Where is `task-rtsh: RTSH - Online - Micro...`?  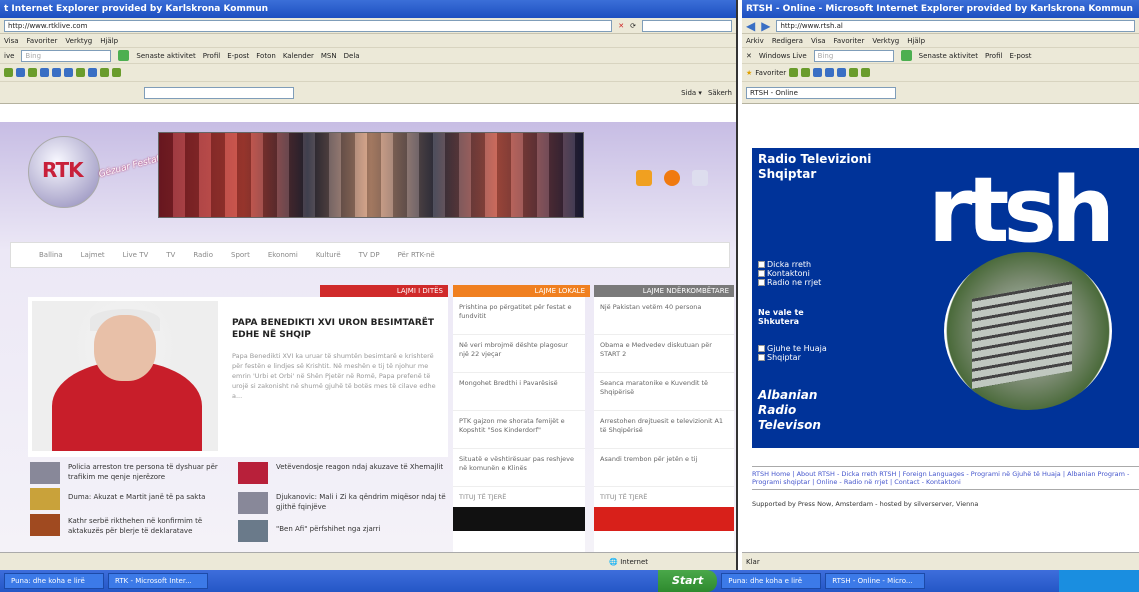 task-rtsh: RTSH - Online - Micro... is located at coordinates (875, 581).